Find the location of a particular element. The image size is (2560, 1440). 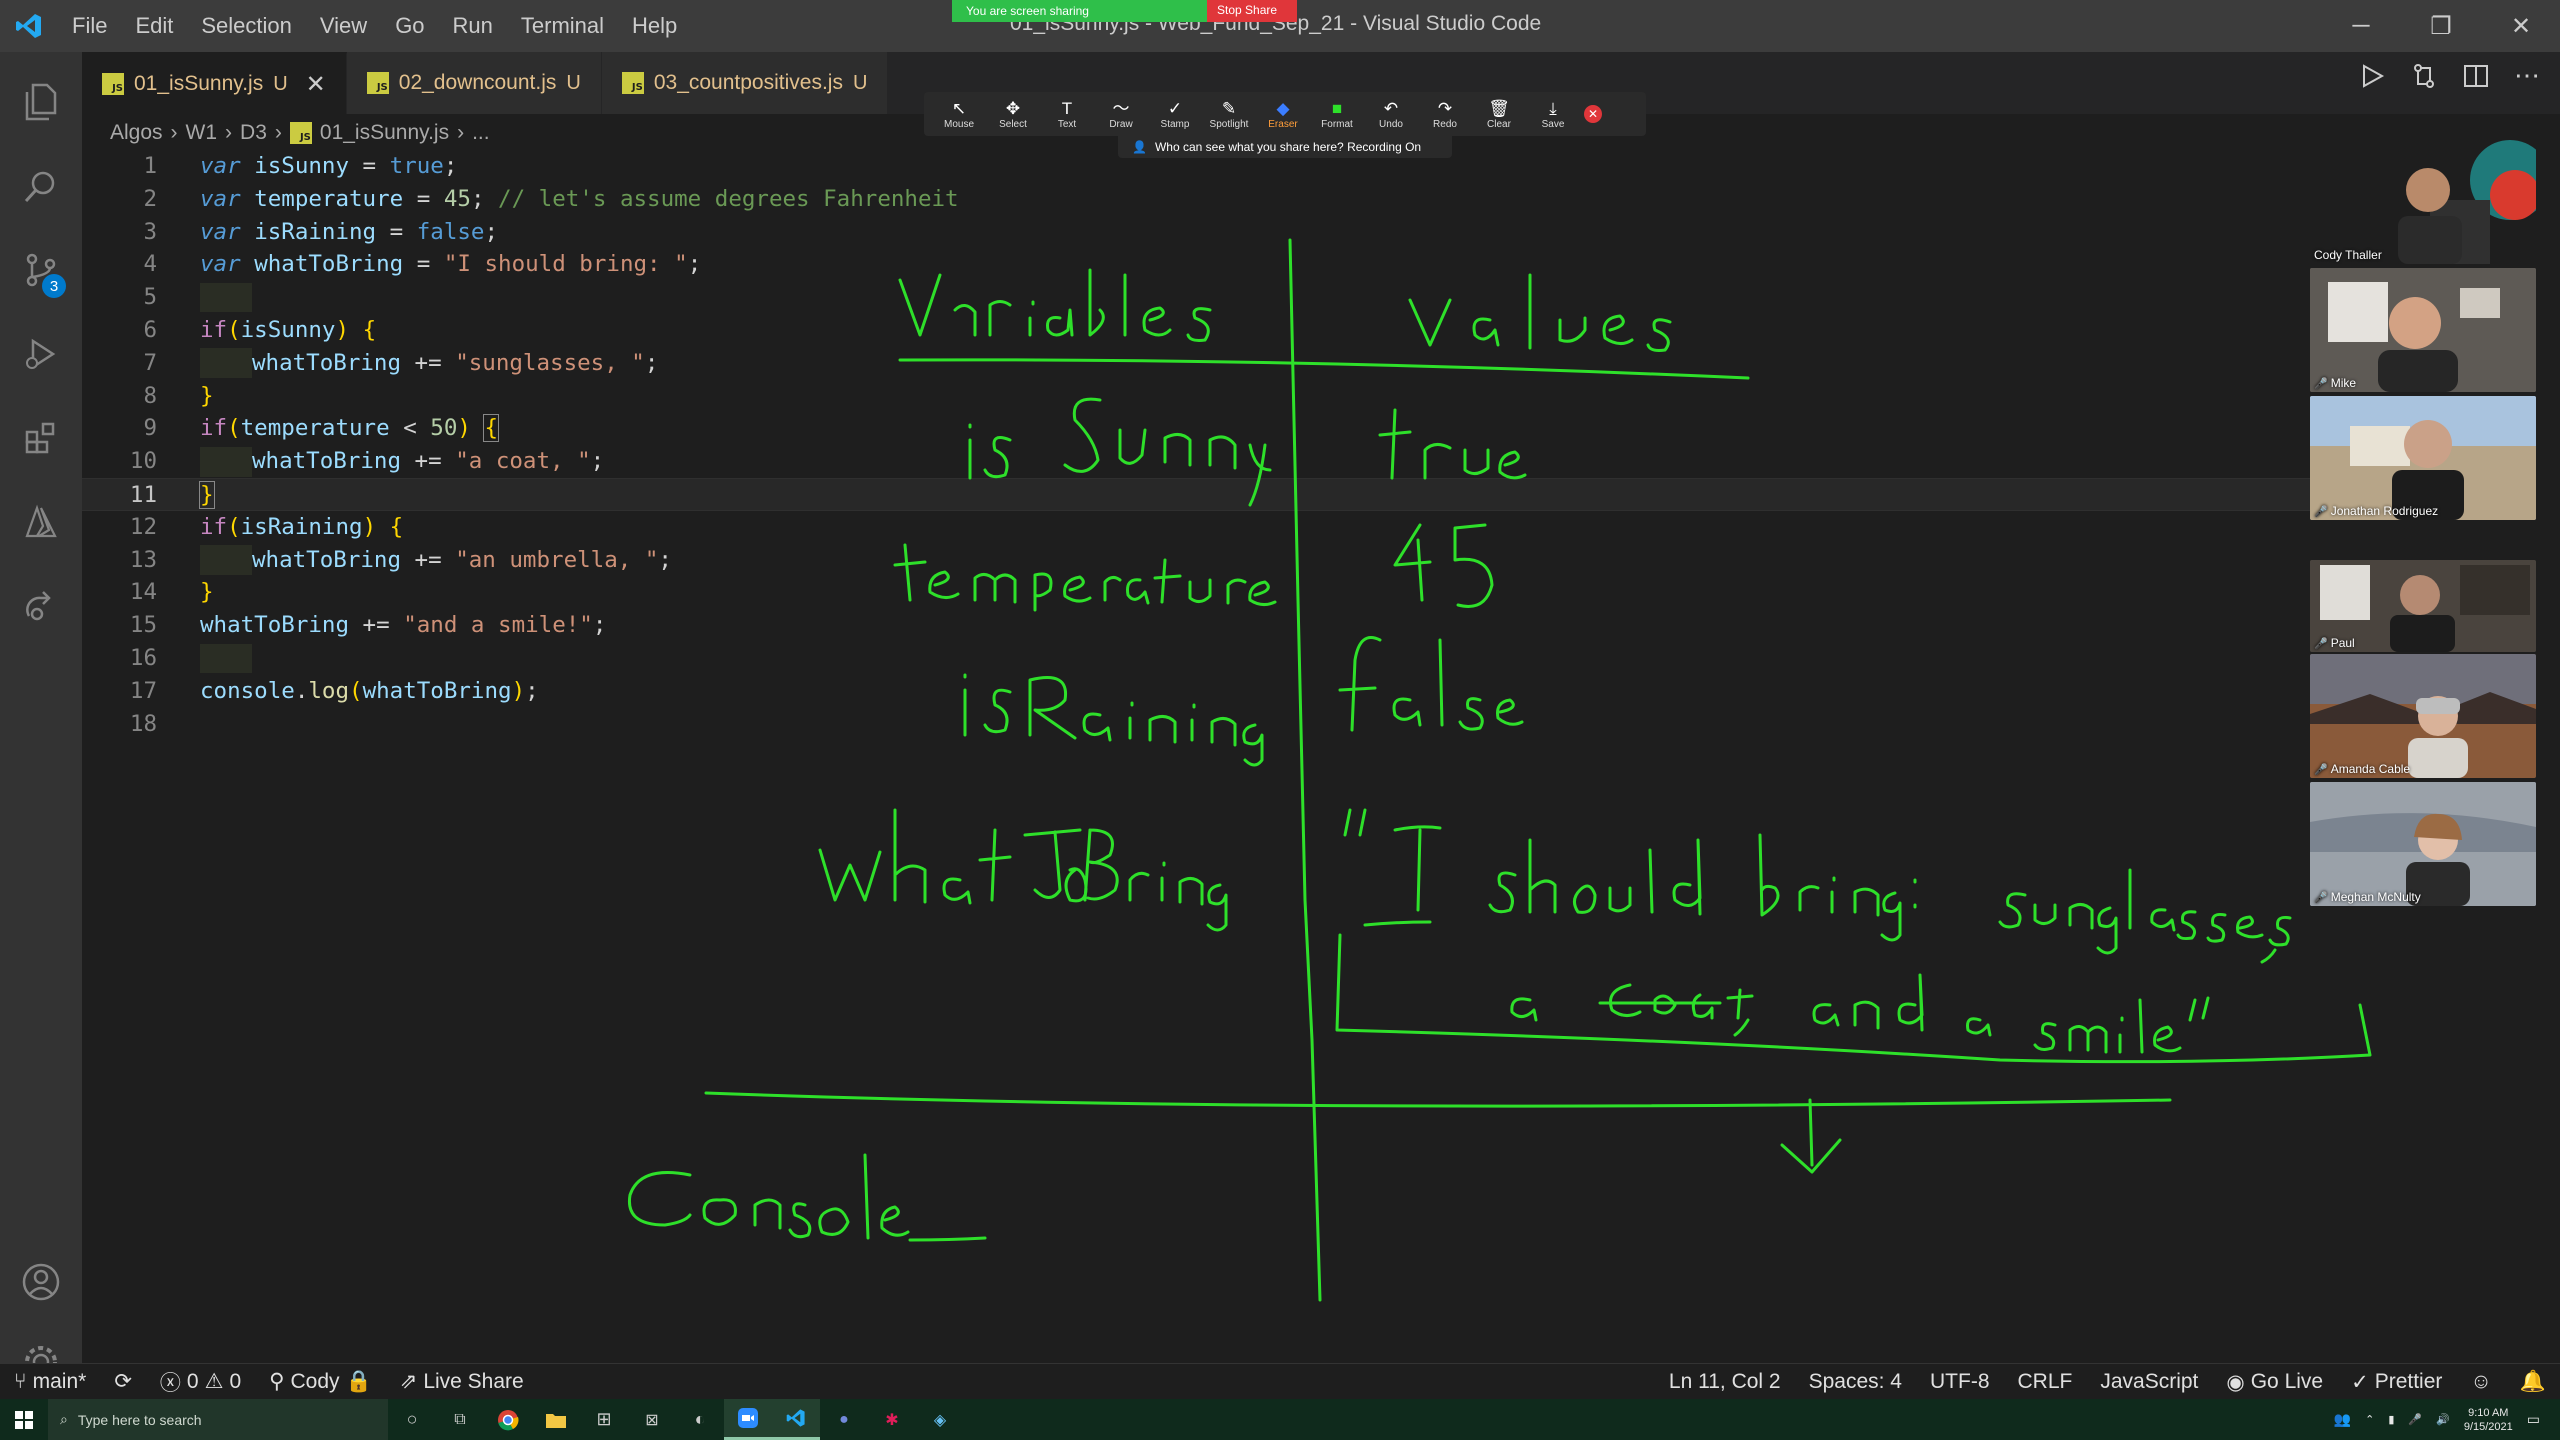

annotation-tool-spotlight: ✎ Spotlight is located at coordinates (1229, 114).